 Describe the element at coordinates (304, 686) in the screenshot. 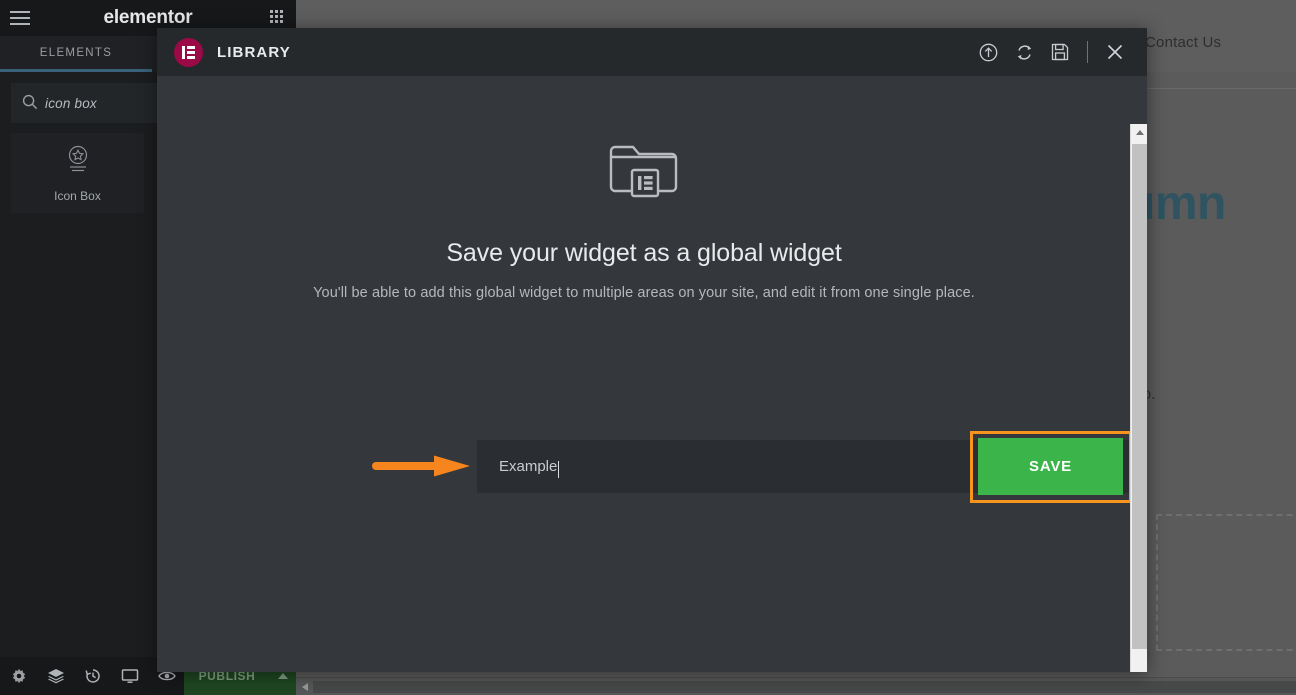

I see `scroll-left-arrow-icon` at that location.